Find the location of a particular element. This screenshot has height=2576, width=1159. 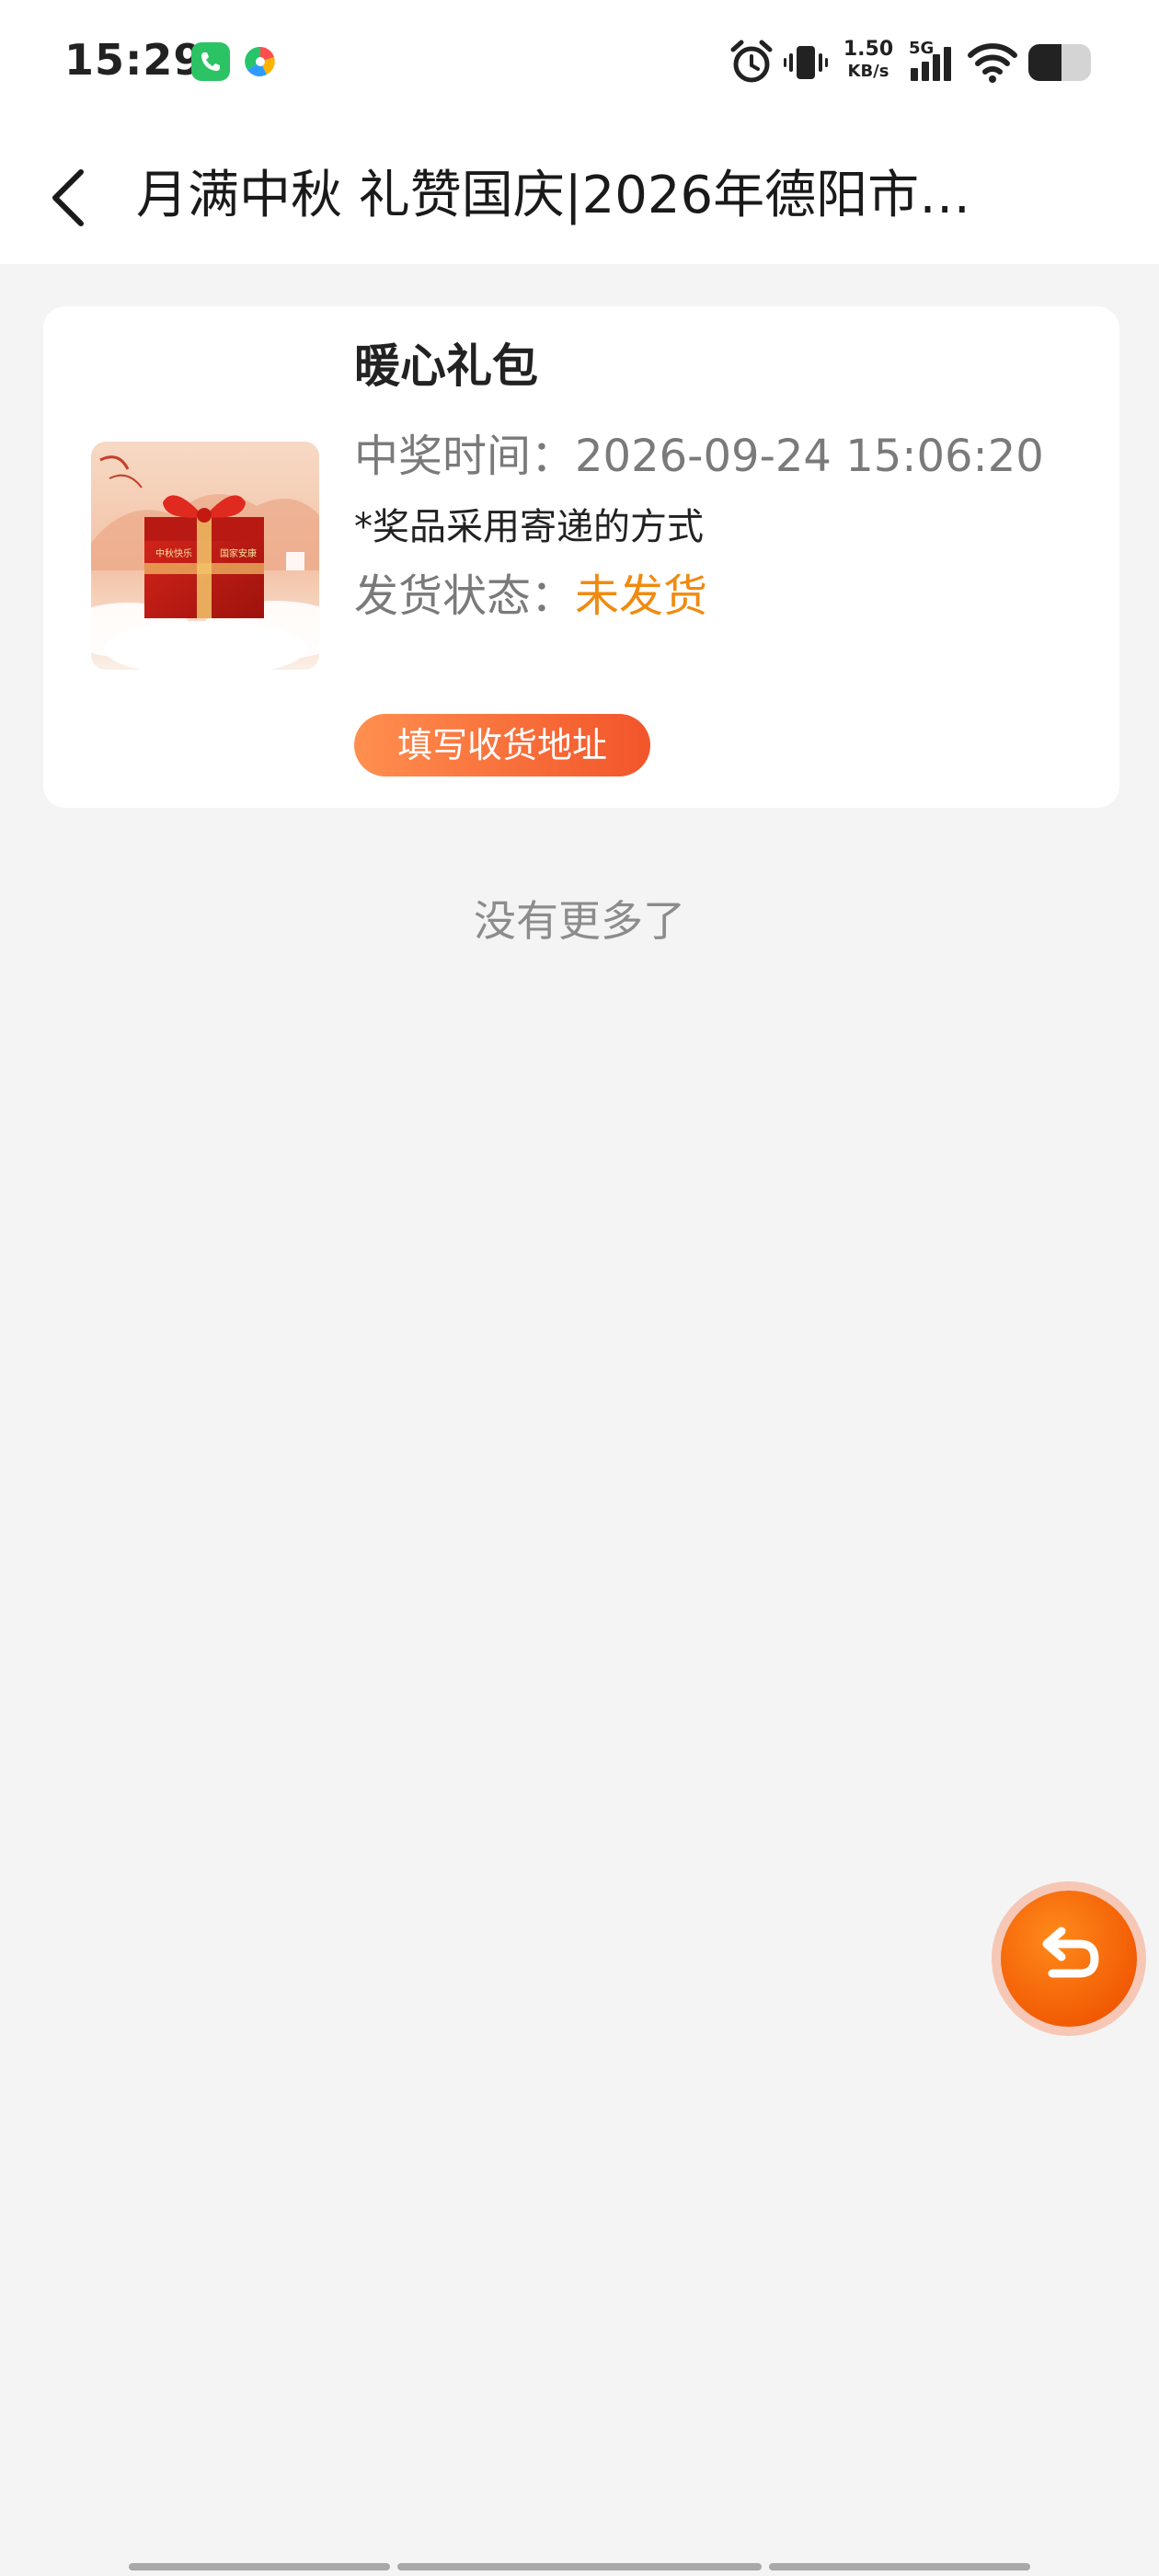

battery-icon is located at coordinates (1061, 62).